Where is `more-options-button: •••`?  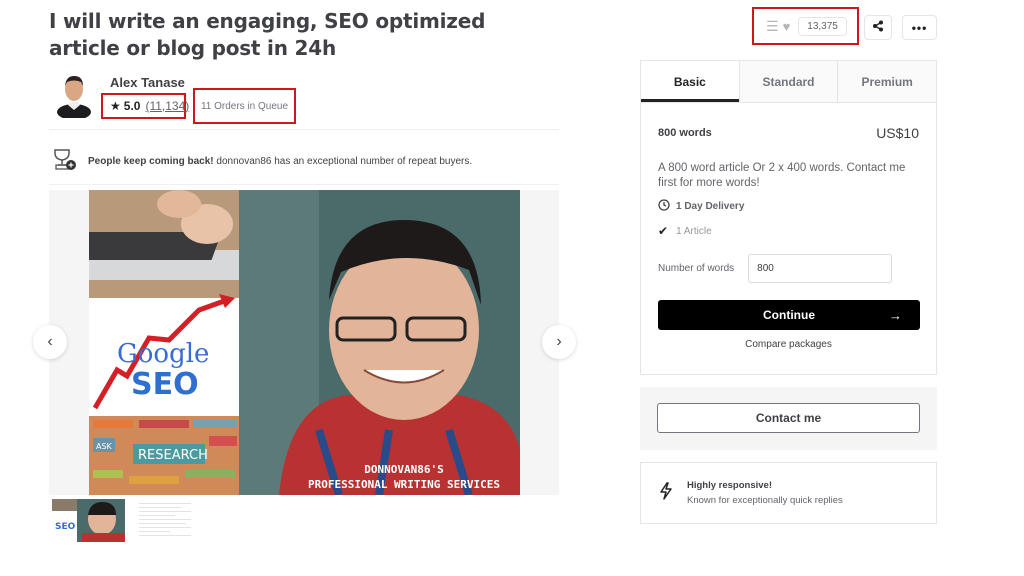 more-options-button: ••• is located at coordinates (919, 27).